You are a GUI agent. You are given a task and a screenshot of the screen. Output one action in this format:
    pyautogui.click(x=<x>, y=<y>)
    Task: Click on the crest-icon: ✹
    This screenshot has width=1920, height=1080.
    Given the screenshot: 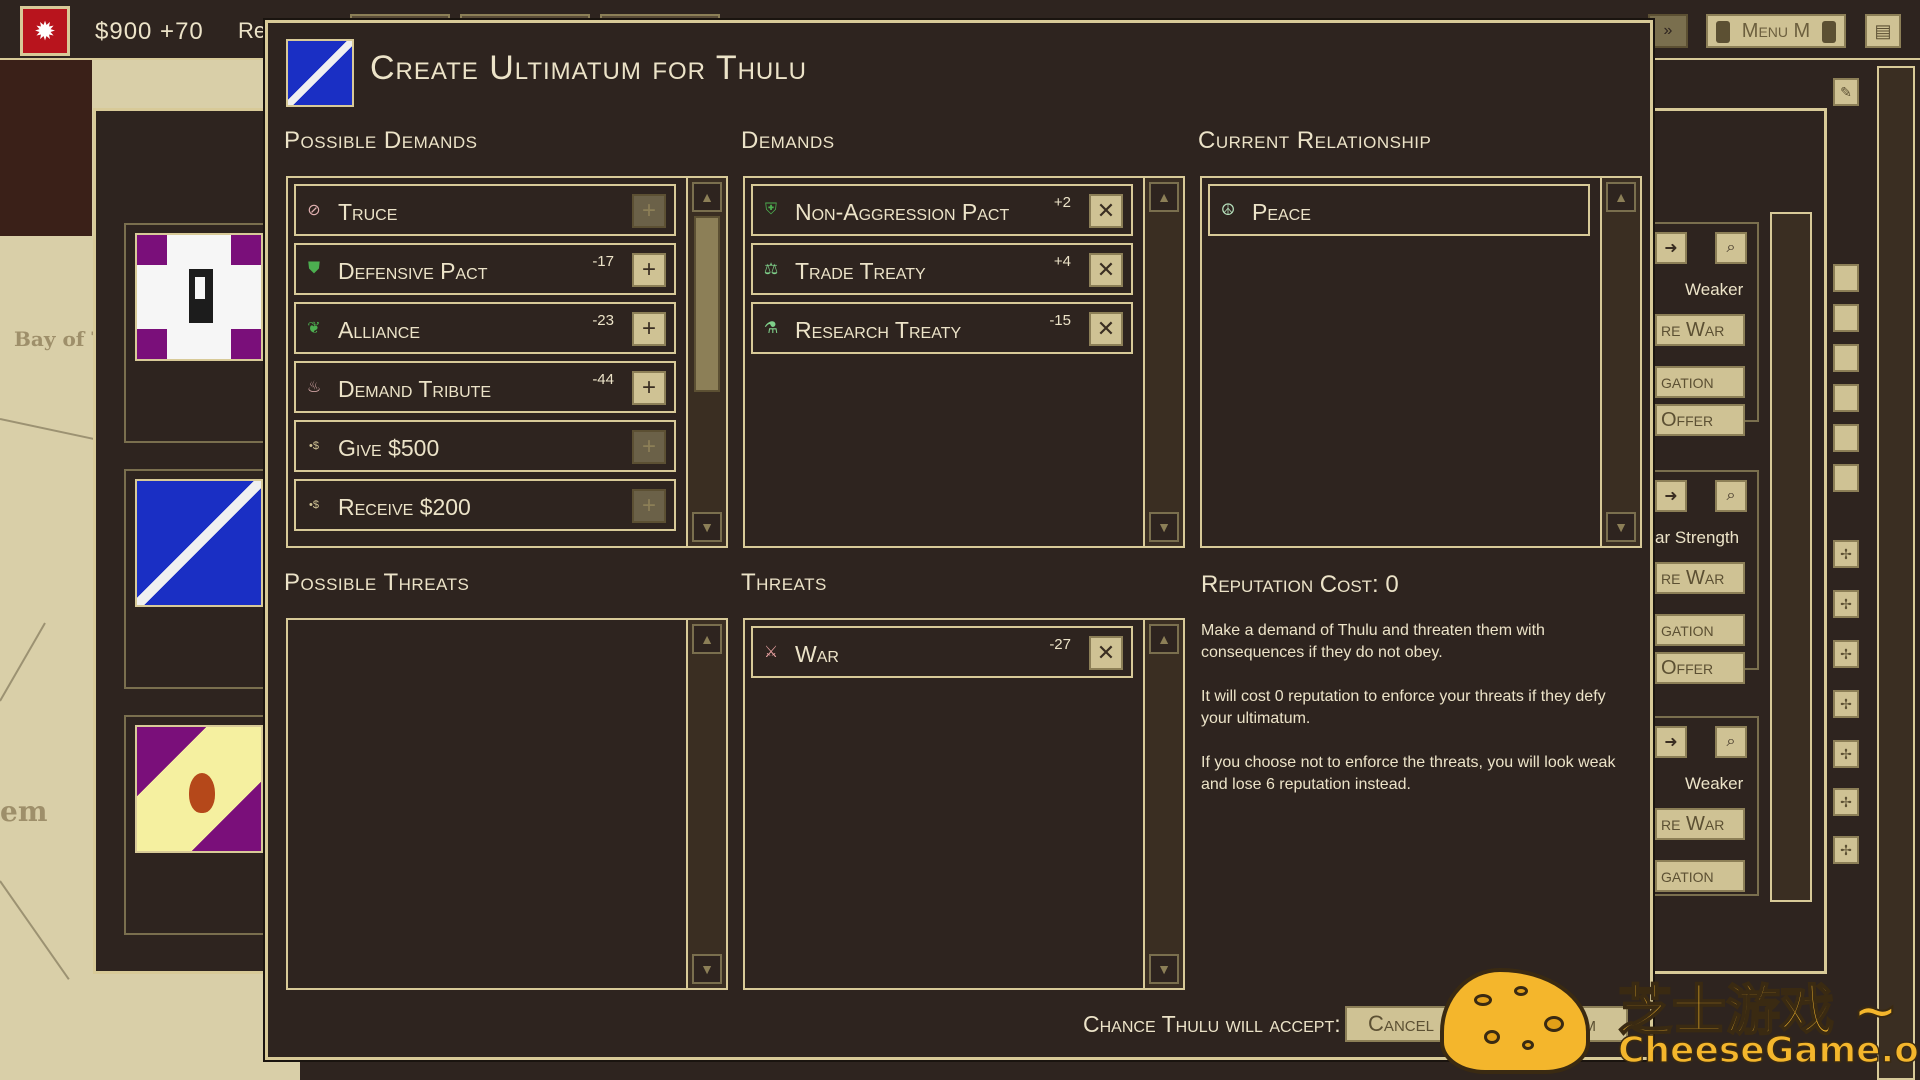 What is the action you would take?
    pyautogui.click(x=45, y=30)
    